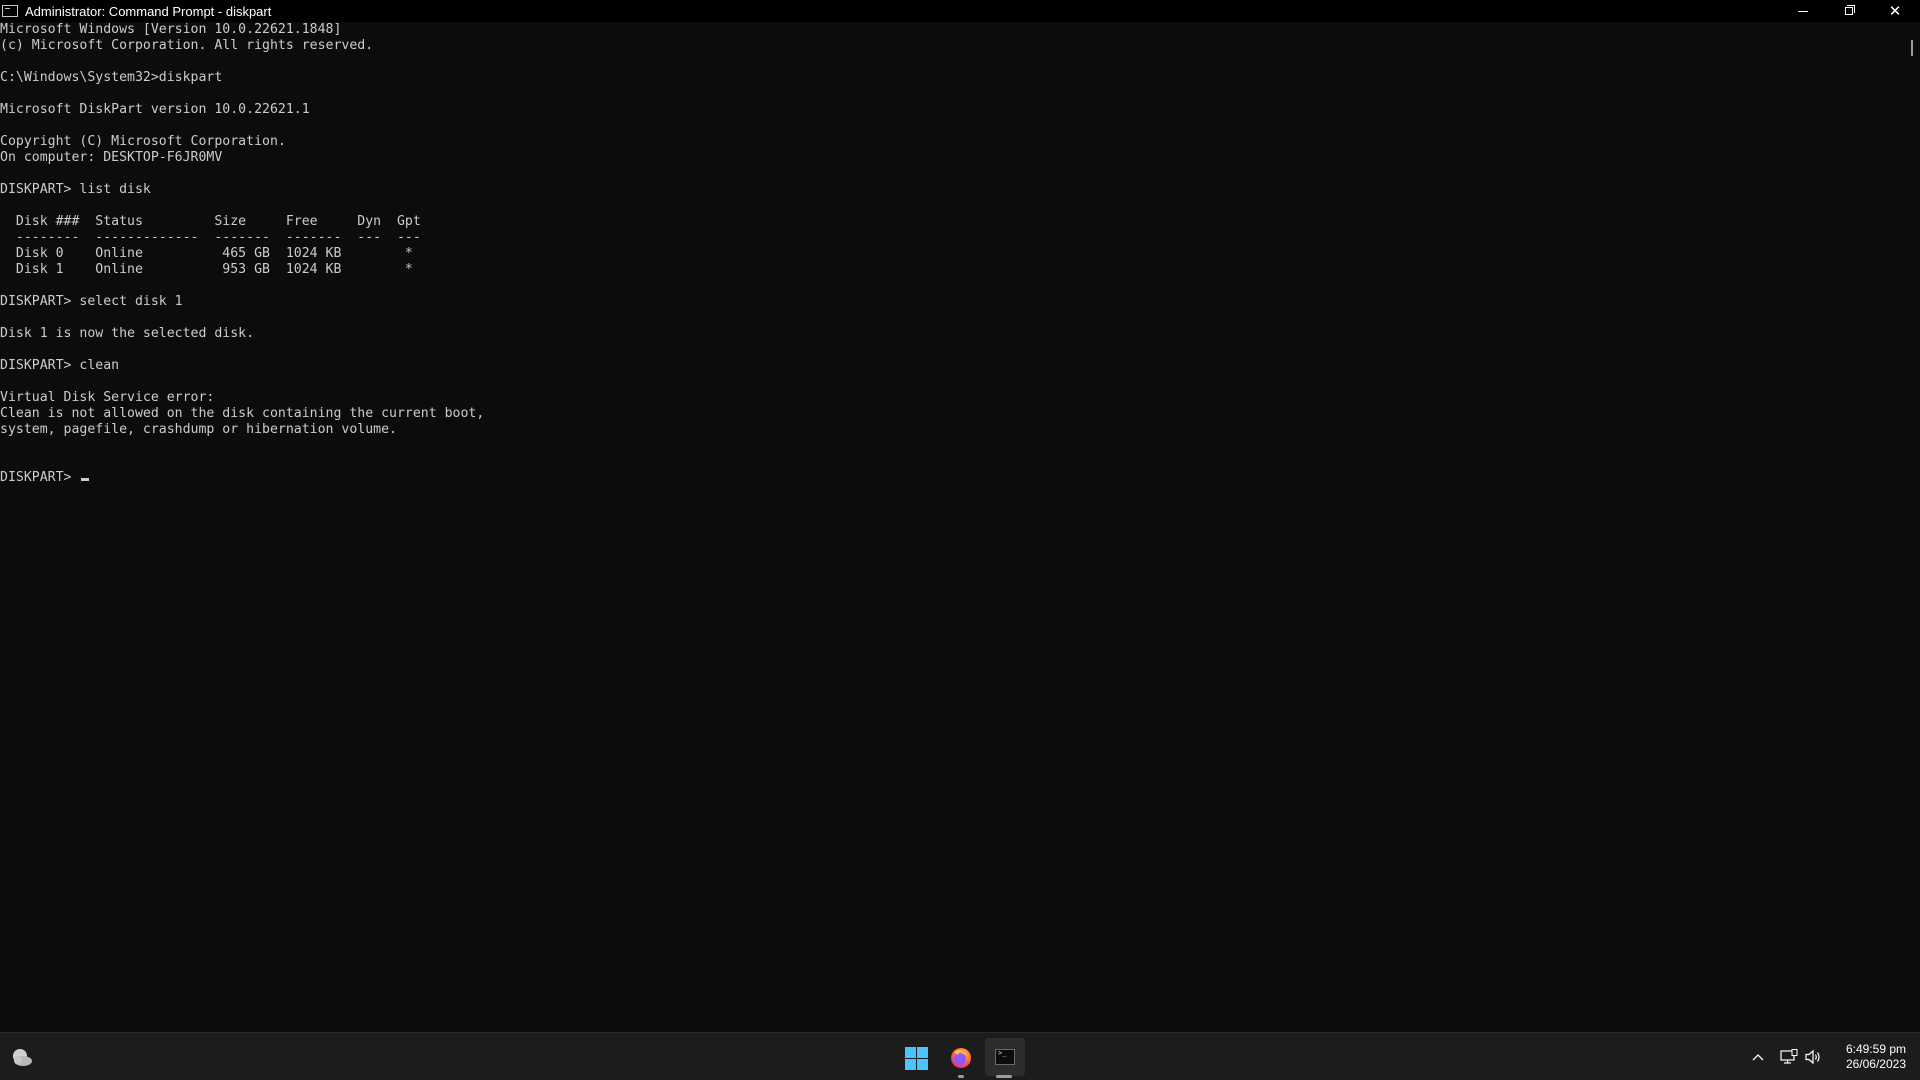 The width and height of the screenshot is (1920, 1080). I want to click on console-line: Disk 0 Online 465 GB 1024 KB *, so click(206, 253).